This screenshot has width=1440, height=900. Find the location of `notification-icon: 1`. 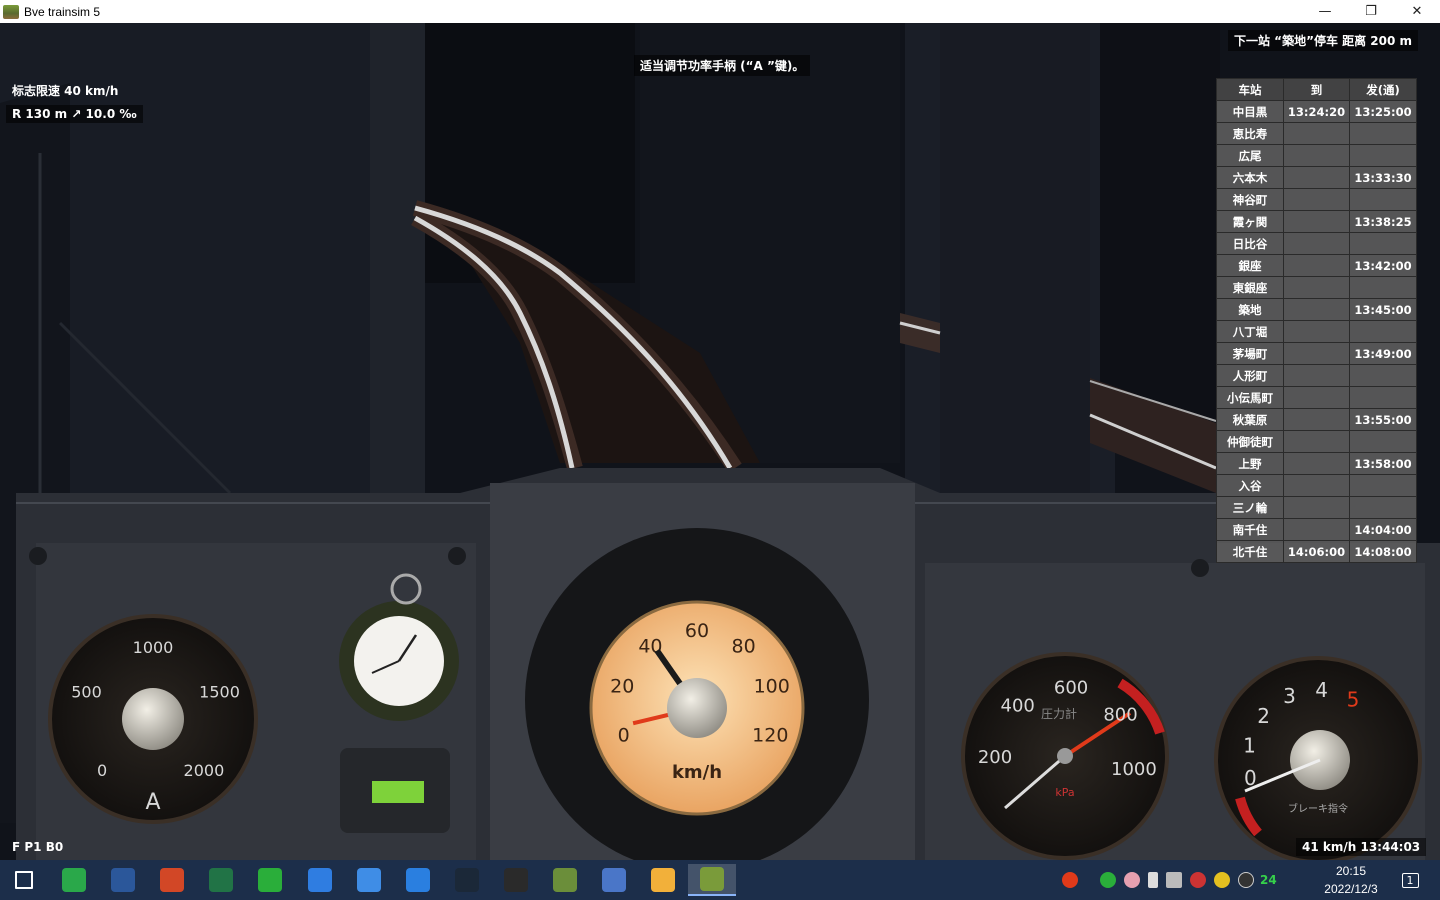

notification-icon: 1 is located at coordinates (1410, 880).